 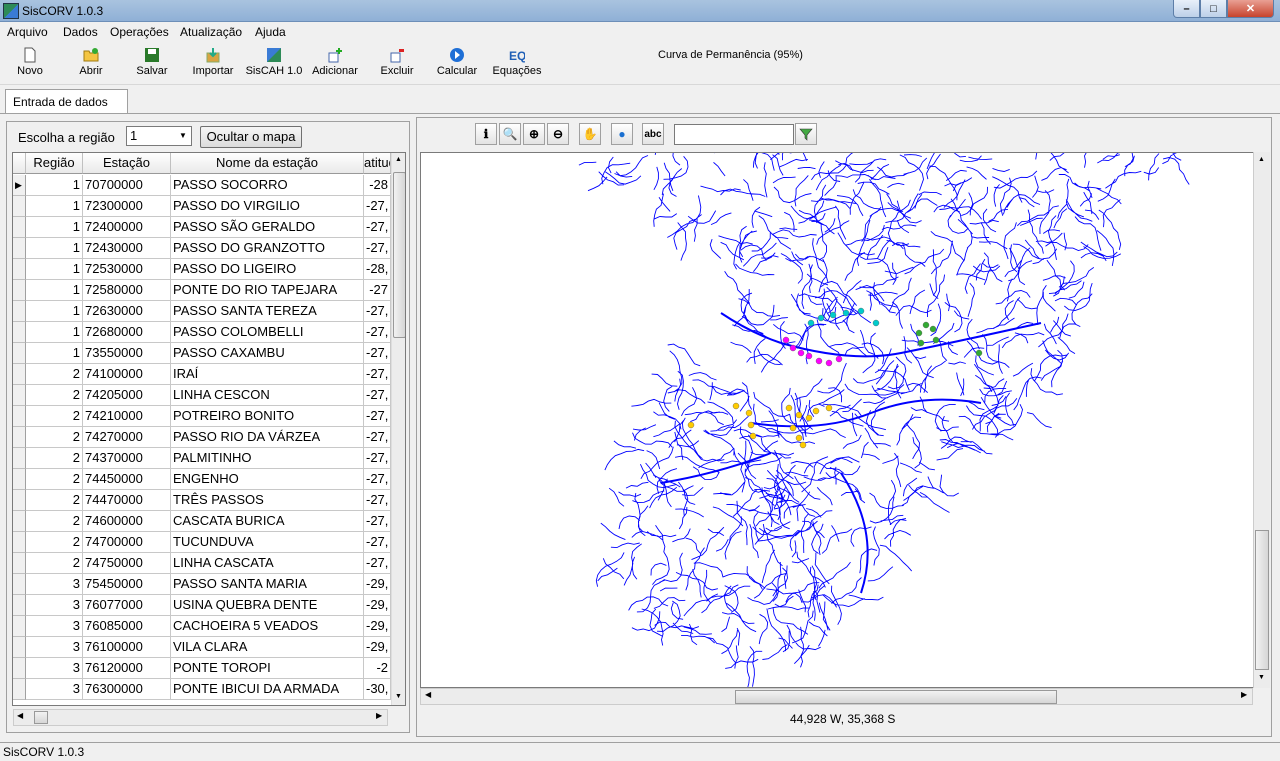 I want to click on cell-estacao: 74370000, so click(x=127, y=458).